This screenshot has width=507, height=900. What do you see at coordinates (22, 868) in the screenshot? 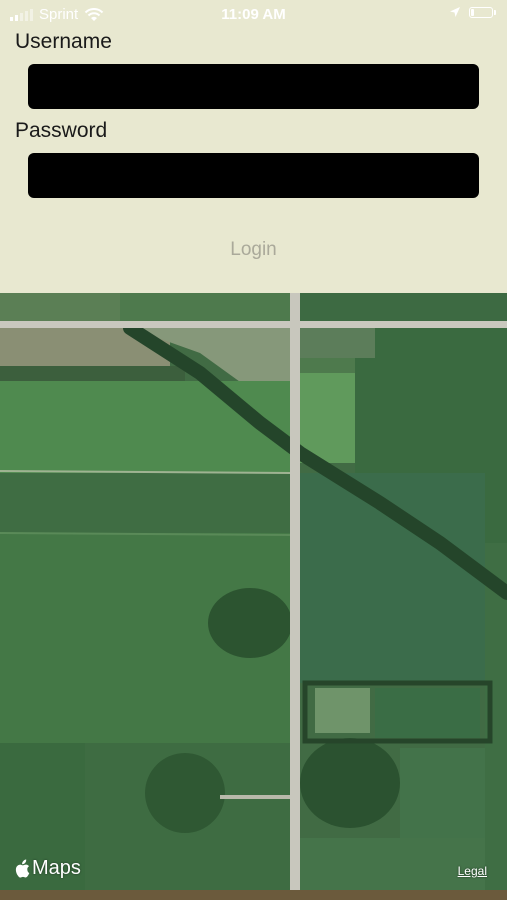
I see `apple-logo-icon` at bounding box center [22, 868].